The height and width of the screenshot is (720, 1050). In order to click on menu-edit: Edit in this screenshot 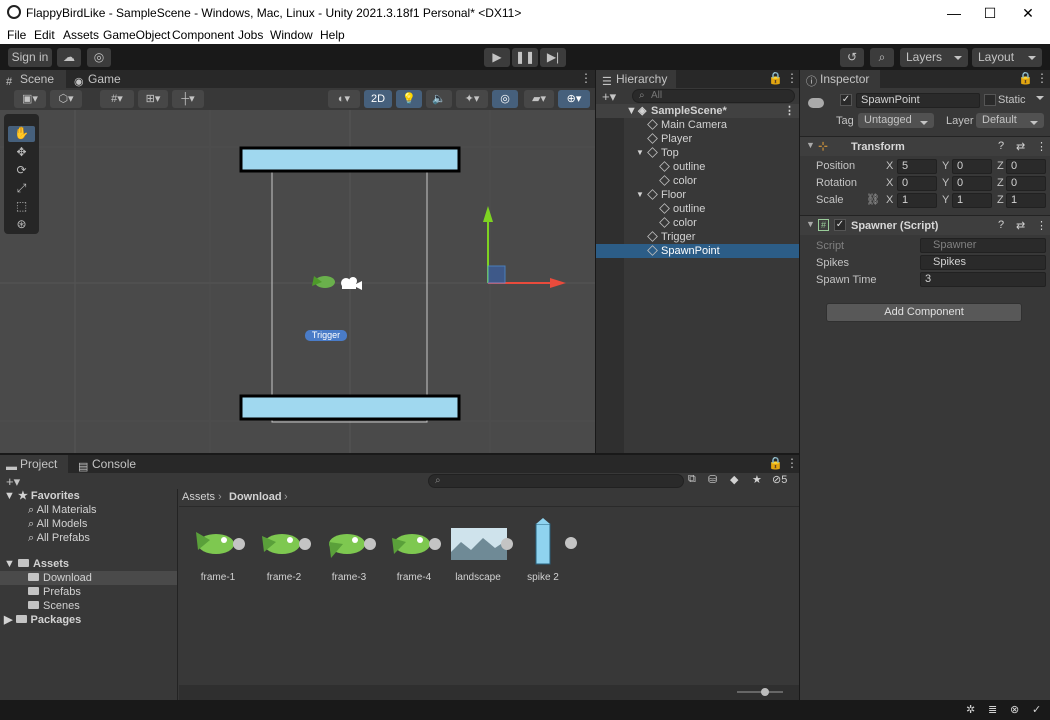, I will do `click(44, 35)`.